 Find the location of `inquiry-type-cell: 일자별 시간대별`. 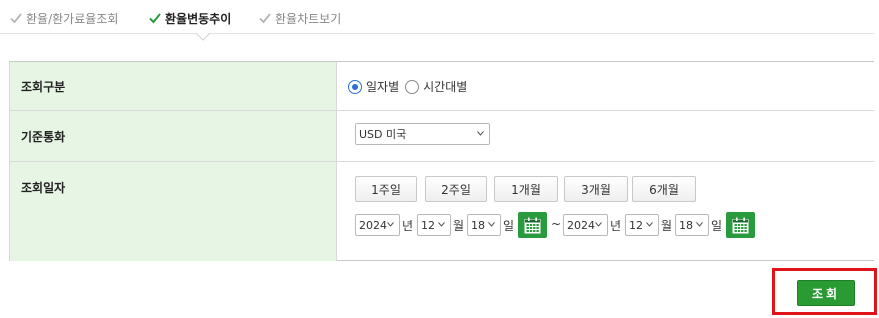

inquiry-type-cell: 일자별 시간대별 is located at coordinates (606, 86).